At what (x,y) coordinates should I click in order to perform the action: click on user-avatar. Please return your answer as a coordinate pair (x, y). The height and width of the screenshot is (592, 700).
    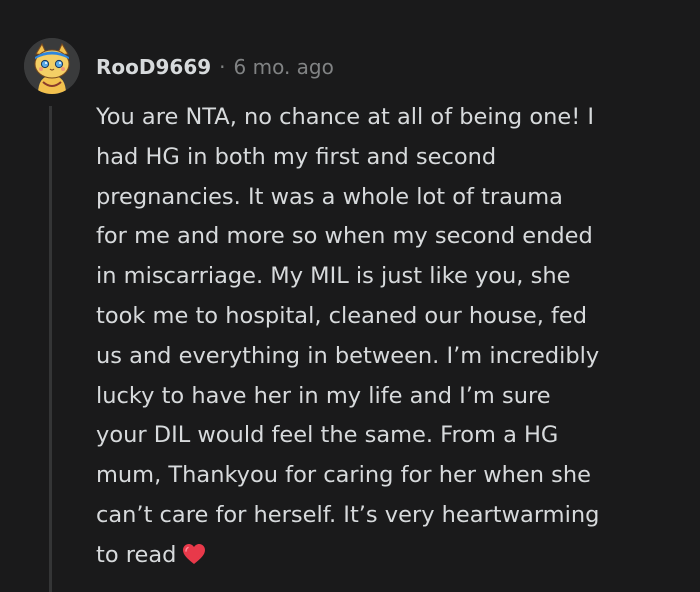
    Looking at the image, I should click on (52, 66).